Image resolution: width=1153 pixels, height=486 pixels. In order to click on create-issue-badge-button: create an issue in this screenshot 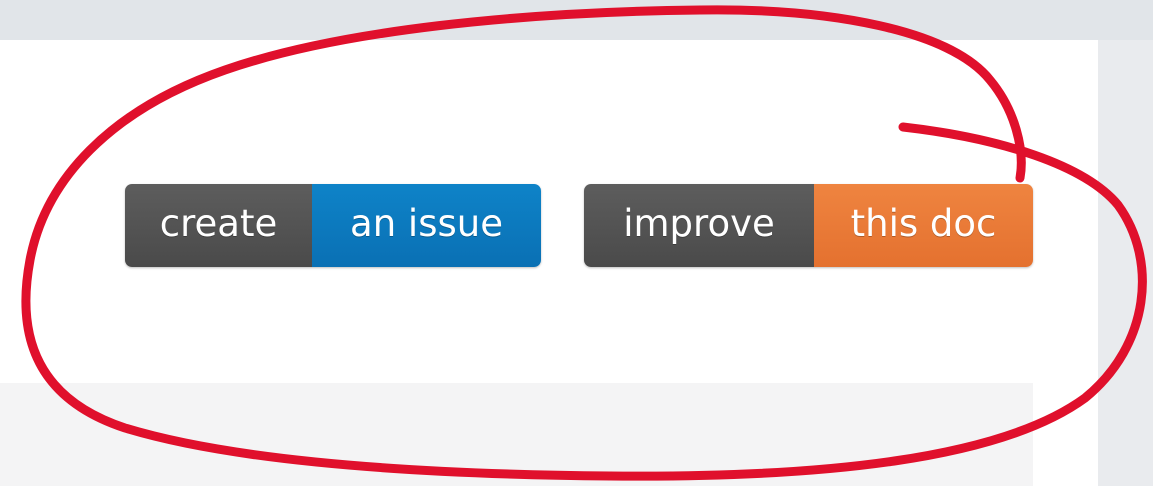, I will do `click(333, 225)`.